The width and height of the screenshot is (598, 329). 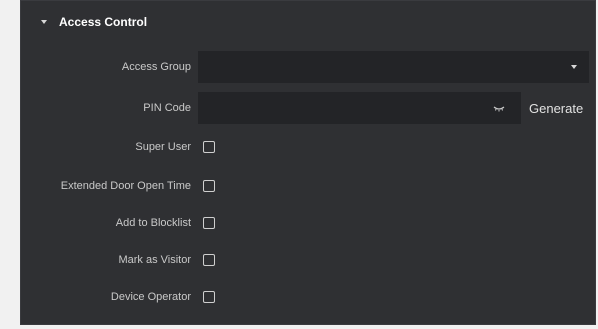 What do you see at coordinates (309, 223) in the screenshot?
I see `checkbox-row-add-to-blocklist: Add to Blocklist` at bounding box center [309, 223].